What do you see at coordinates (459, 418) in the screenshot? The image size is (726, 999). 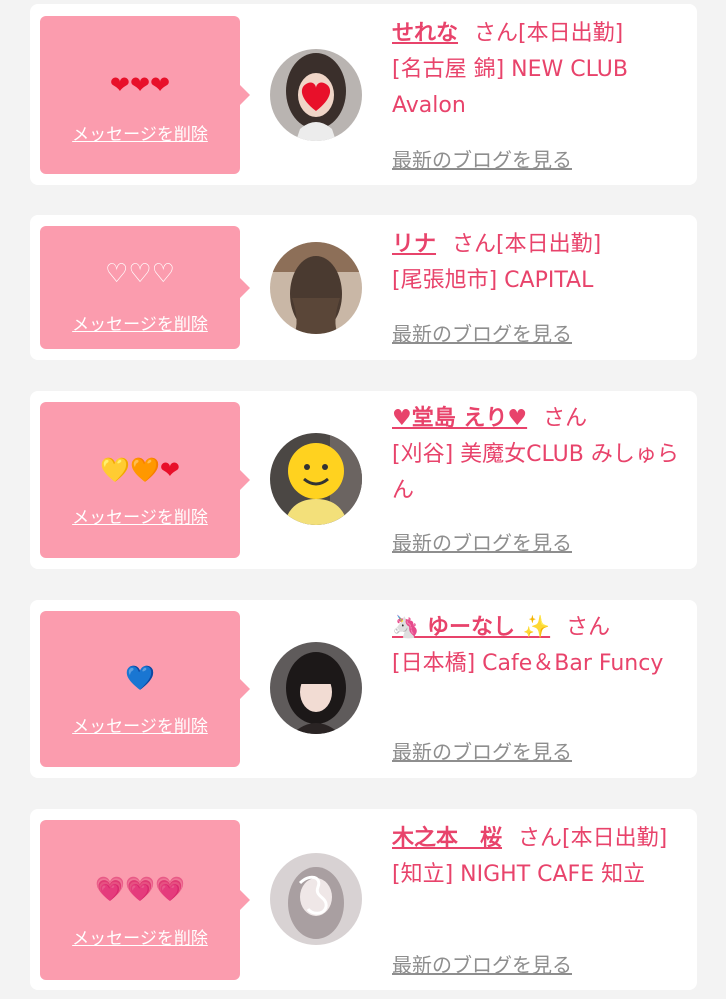 I see `cast-name-link: ♥堂島 えり♥` at bounding box center [459, 418].